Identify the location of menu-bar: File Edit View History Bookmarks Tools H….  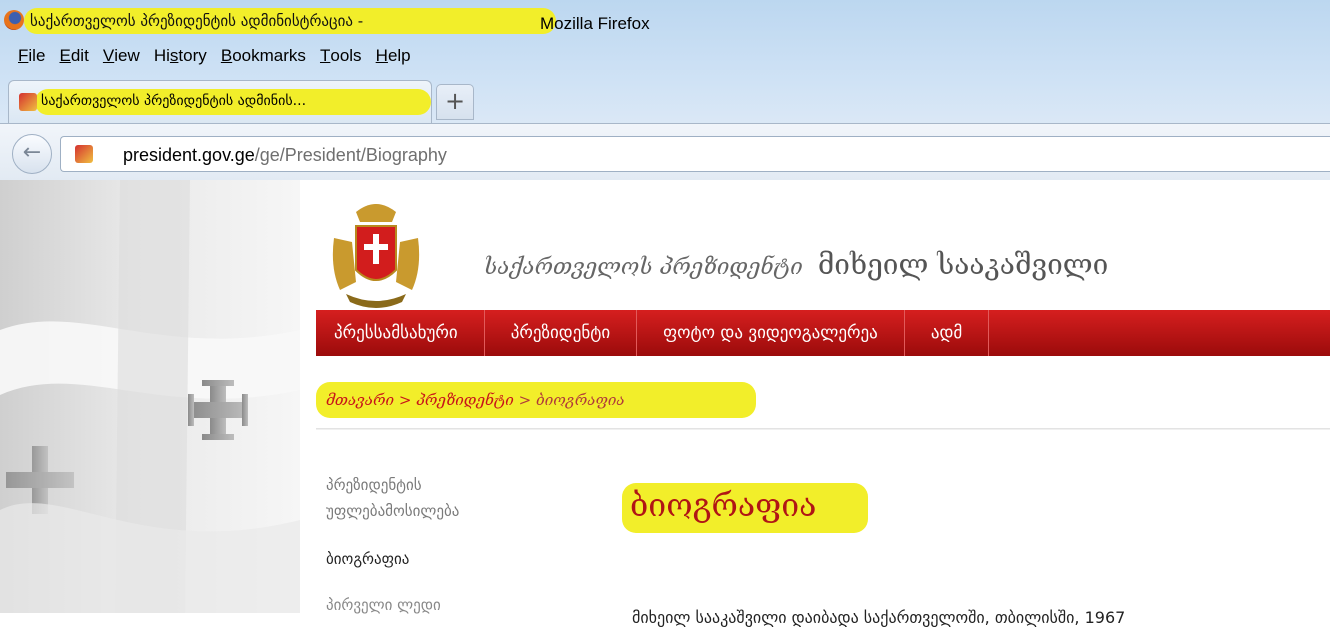
(205, 59).